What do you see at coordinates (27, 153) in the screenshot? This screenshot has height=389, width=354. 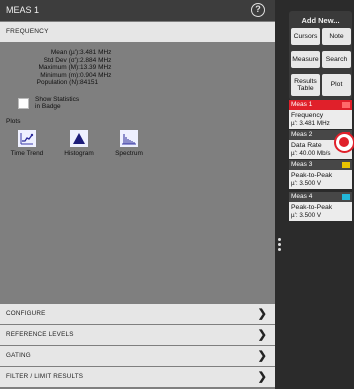 I see `time-trend-label: Time Trend` at bounding box center [27, 153].